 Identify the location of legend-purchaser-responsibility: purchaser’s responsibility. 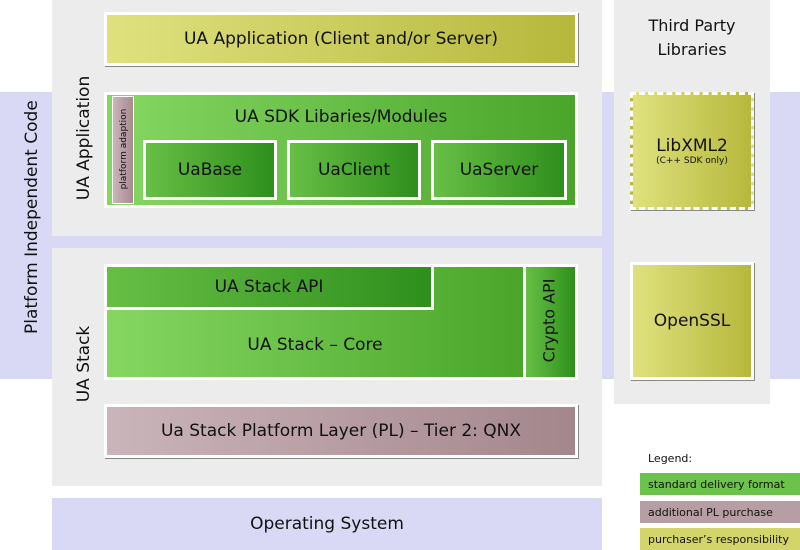
(720, 539).